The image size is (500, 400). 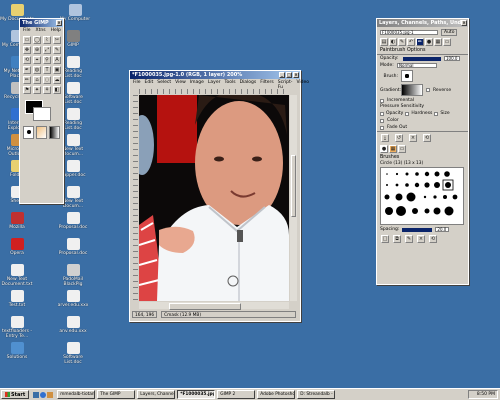 I want to click on tool-icon: ⌂, so click(x=37, y=80).